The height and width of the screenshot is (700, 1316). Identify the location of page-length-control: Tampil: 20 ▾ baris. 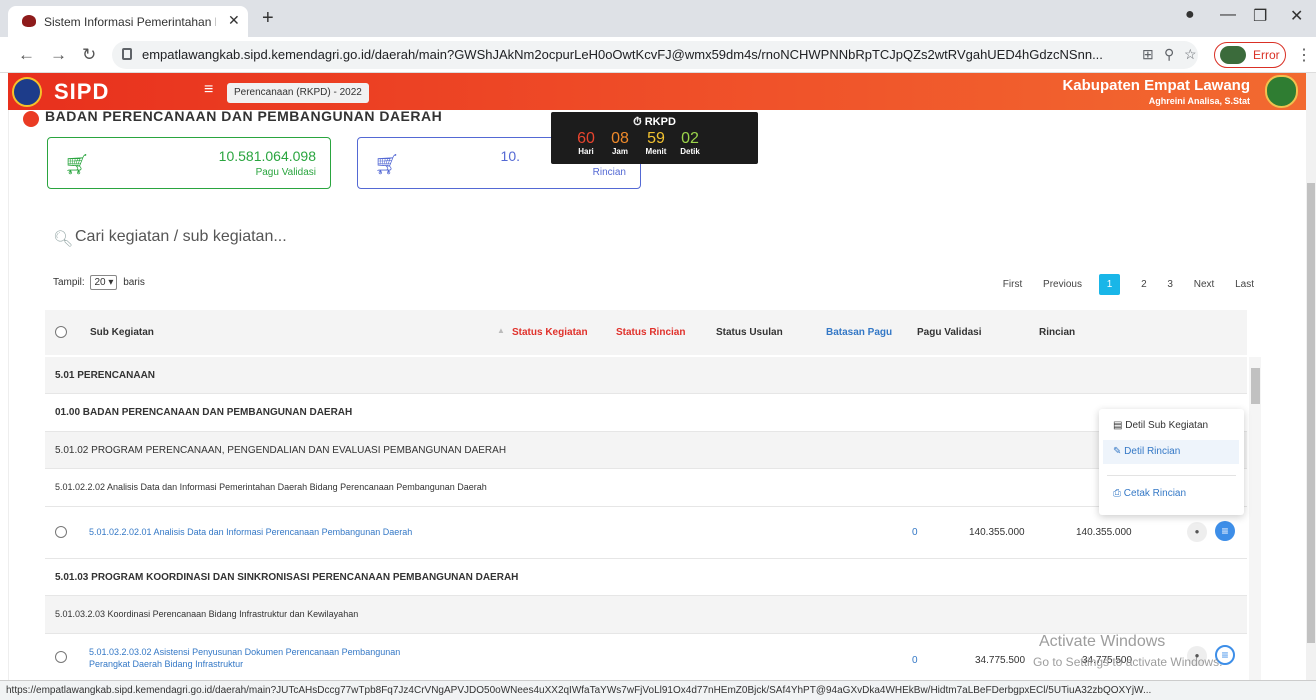
(99, 282).